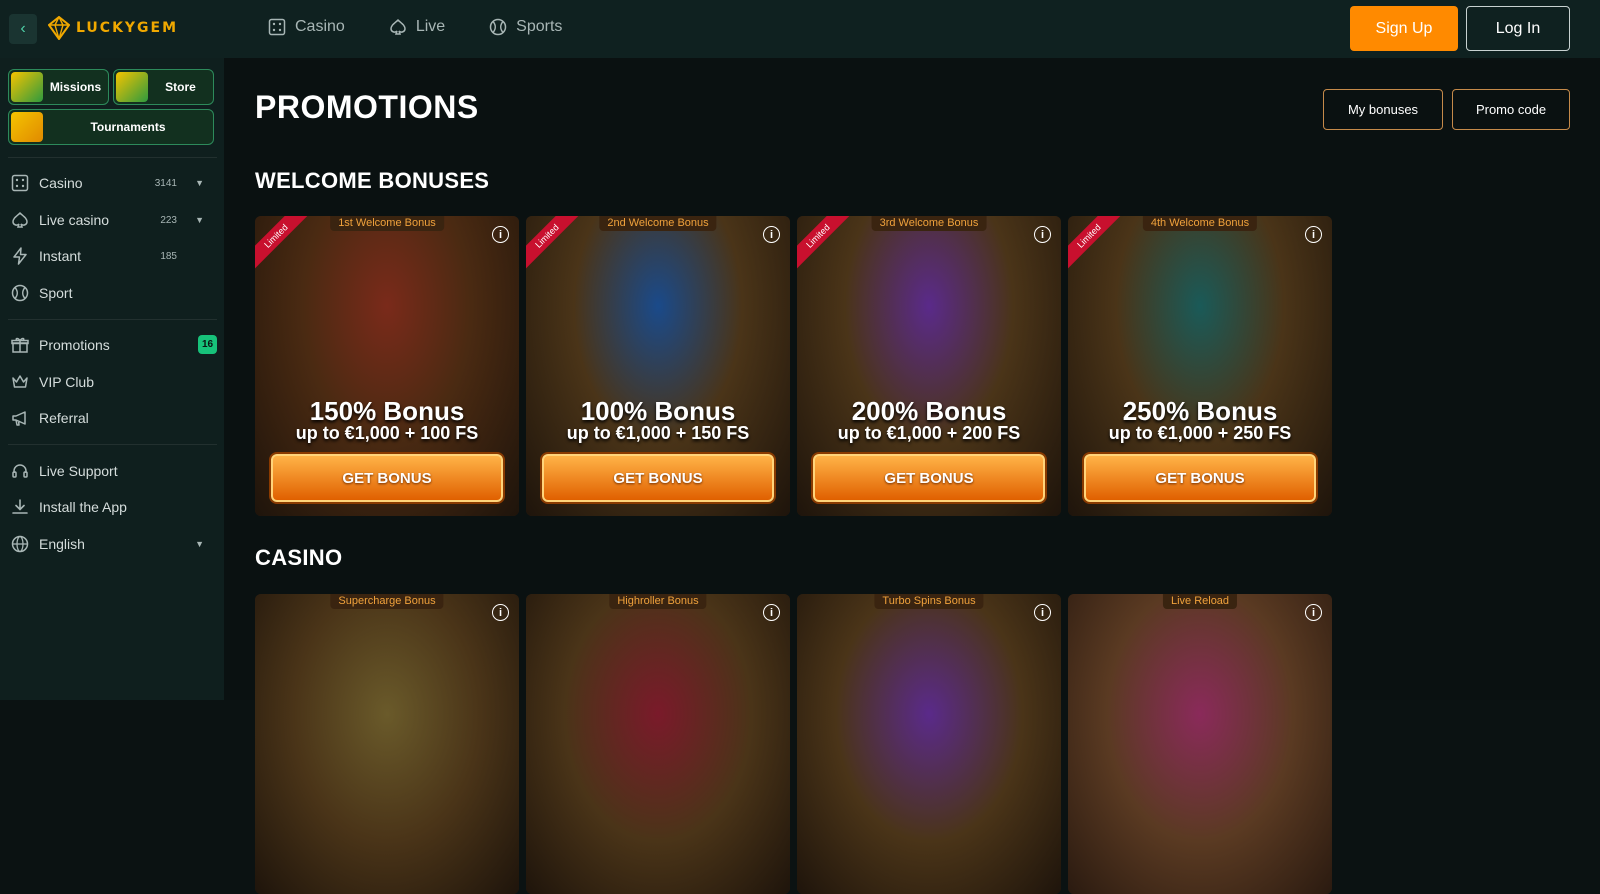  What do you see at coordinates (27, 127) in the screenshot?
I see `tournaments-thumbnail` at bounding box center [27, 127].